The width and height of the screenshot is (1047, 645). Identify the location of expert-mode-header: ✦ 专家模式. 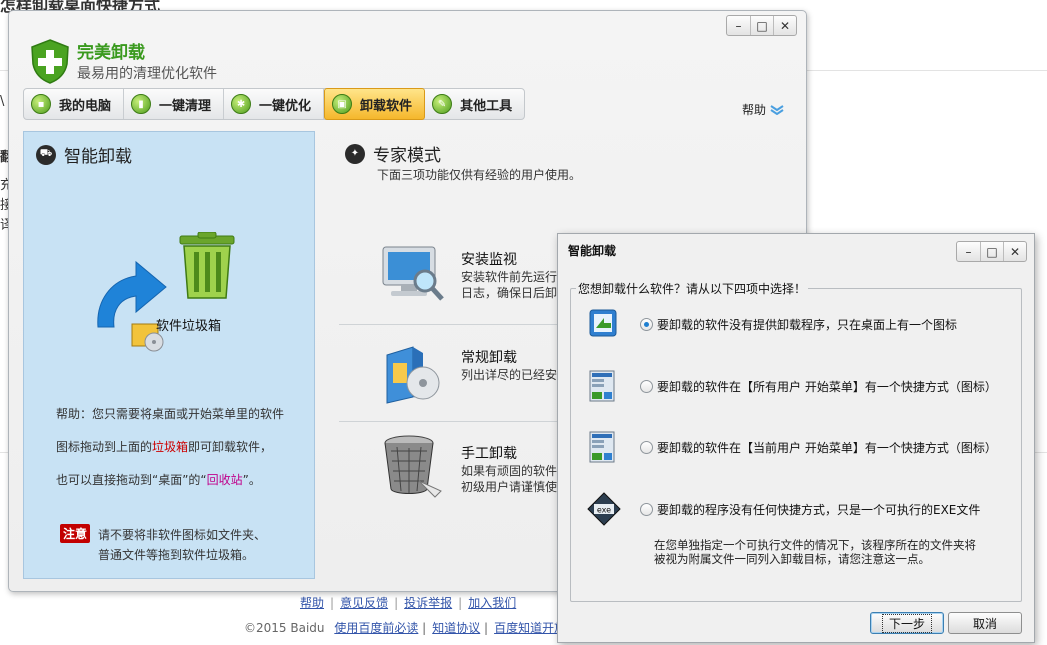
(393, 153).